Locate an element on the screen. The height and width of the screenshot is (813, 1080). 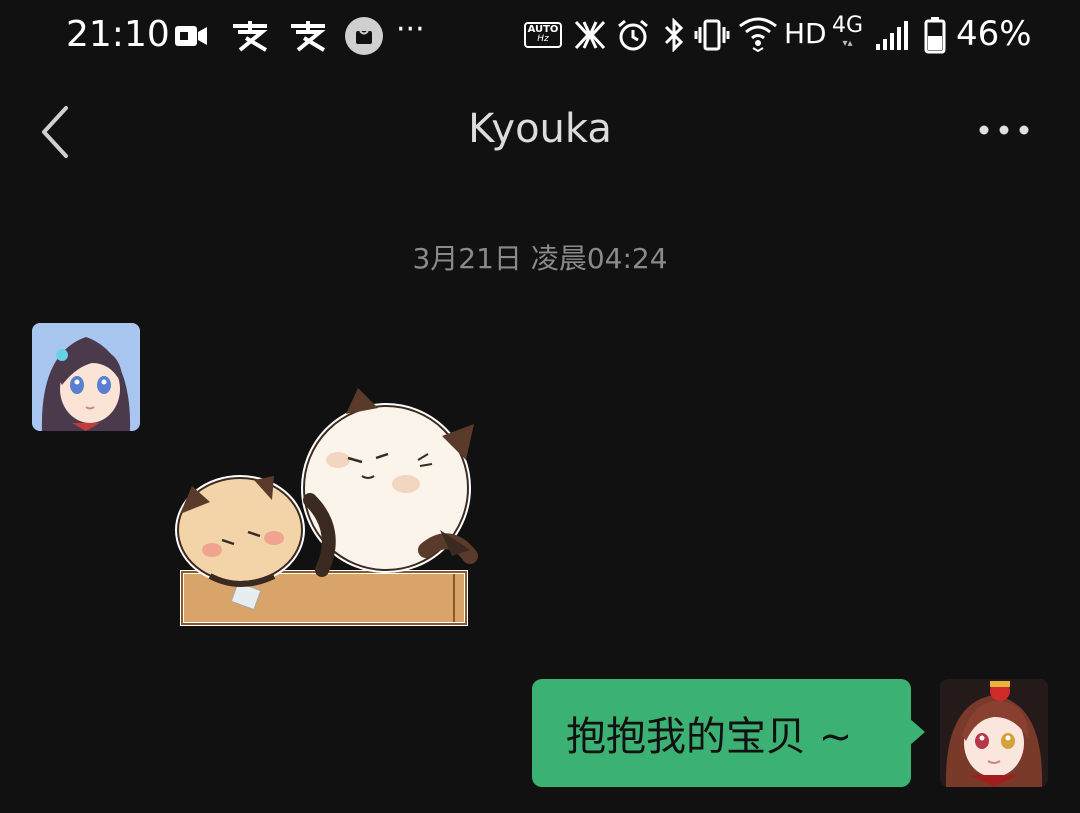
bluetooth-icon is located at coordinates (674, 35).